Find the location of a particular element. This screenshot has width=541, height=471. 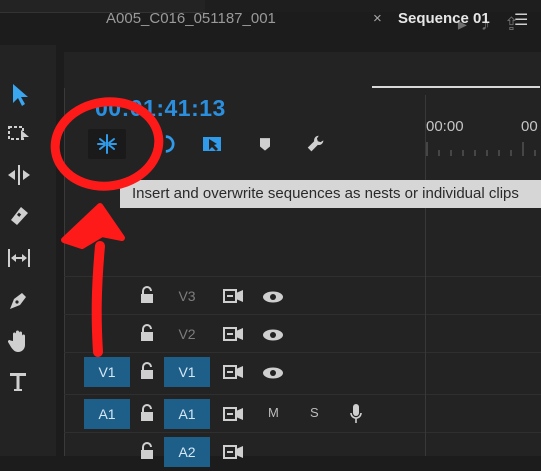

snap-button is located at coordinates (164, 144).